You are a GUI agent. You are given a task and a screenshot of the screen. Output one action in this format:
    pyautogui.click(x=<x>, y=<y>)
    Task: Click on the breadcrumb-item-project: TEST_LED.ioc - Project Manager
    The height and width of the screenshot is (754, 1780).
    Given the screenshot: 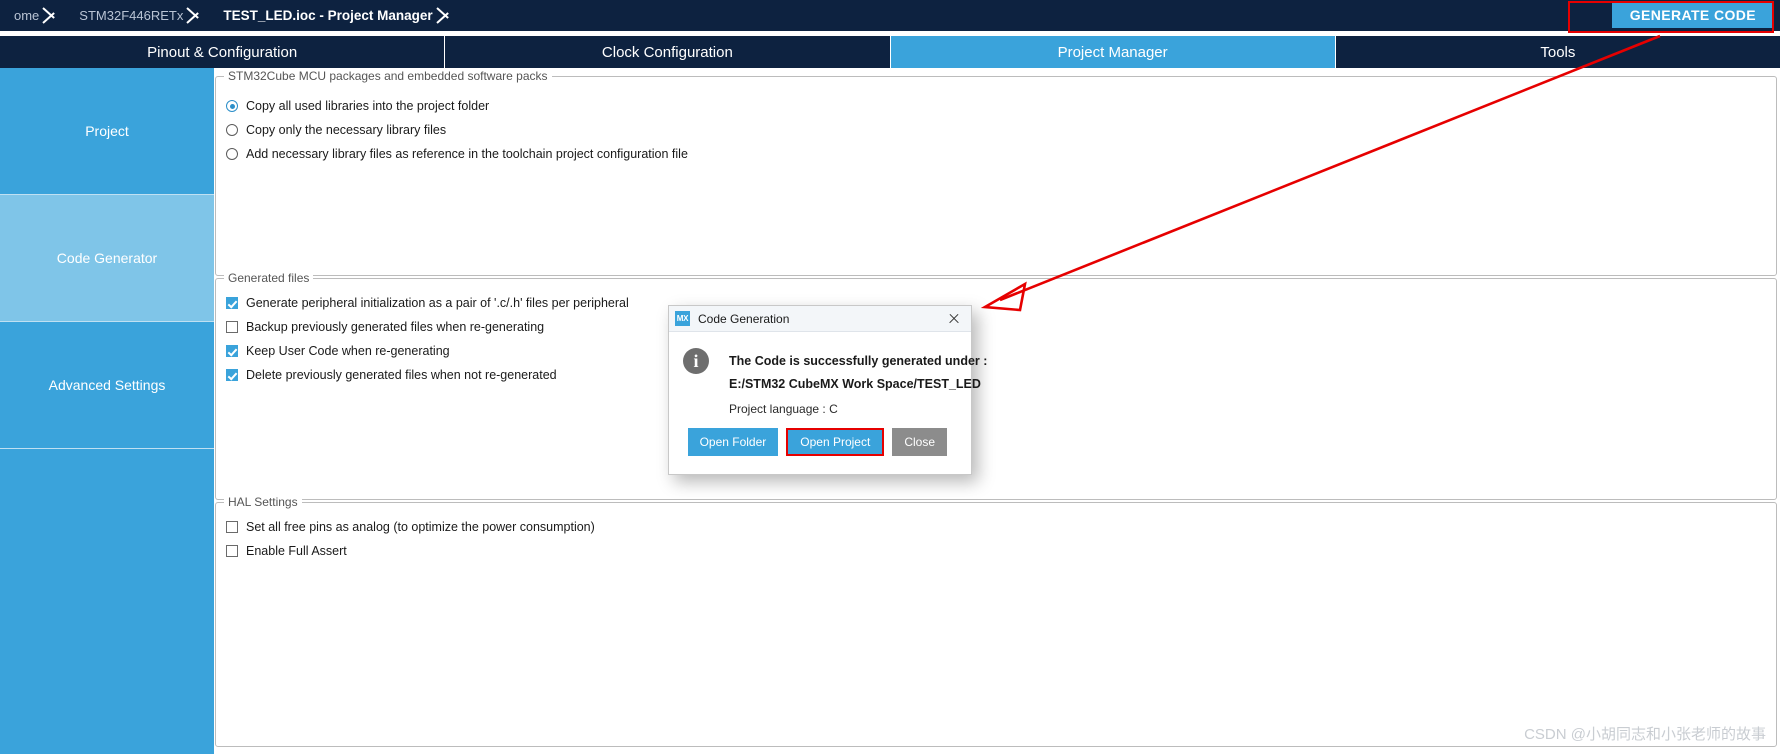 What is the action you would take?
    pyautogui.click(x=333, y=15)
    